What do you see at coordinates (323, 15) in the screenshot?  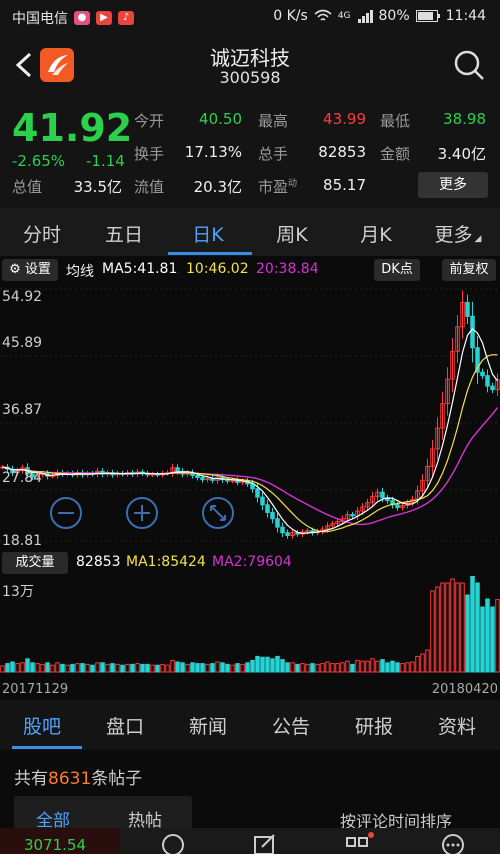 I see `wifi-icon` at bounding box center [323, 15].